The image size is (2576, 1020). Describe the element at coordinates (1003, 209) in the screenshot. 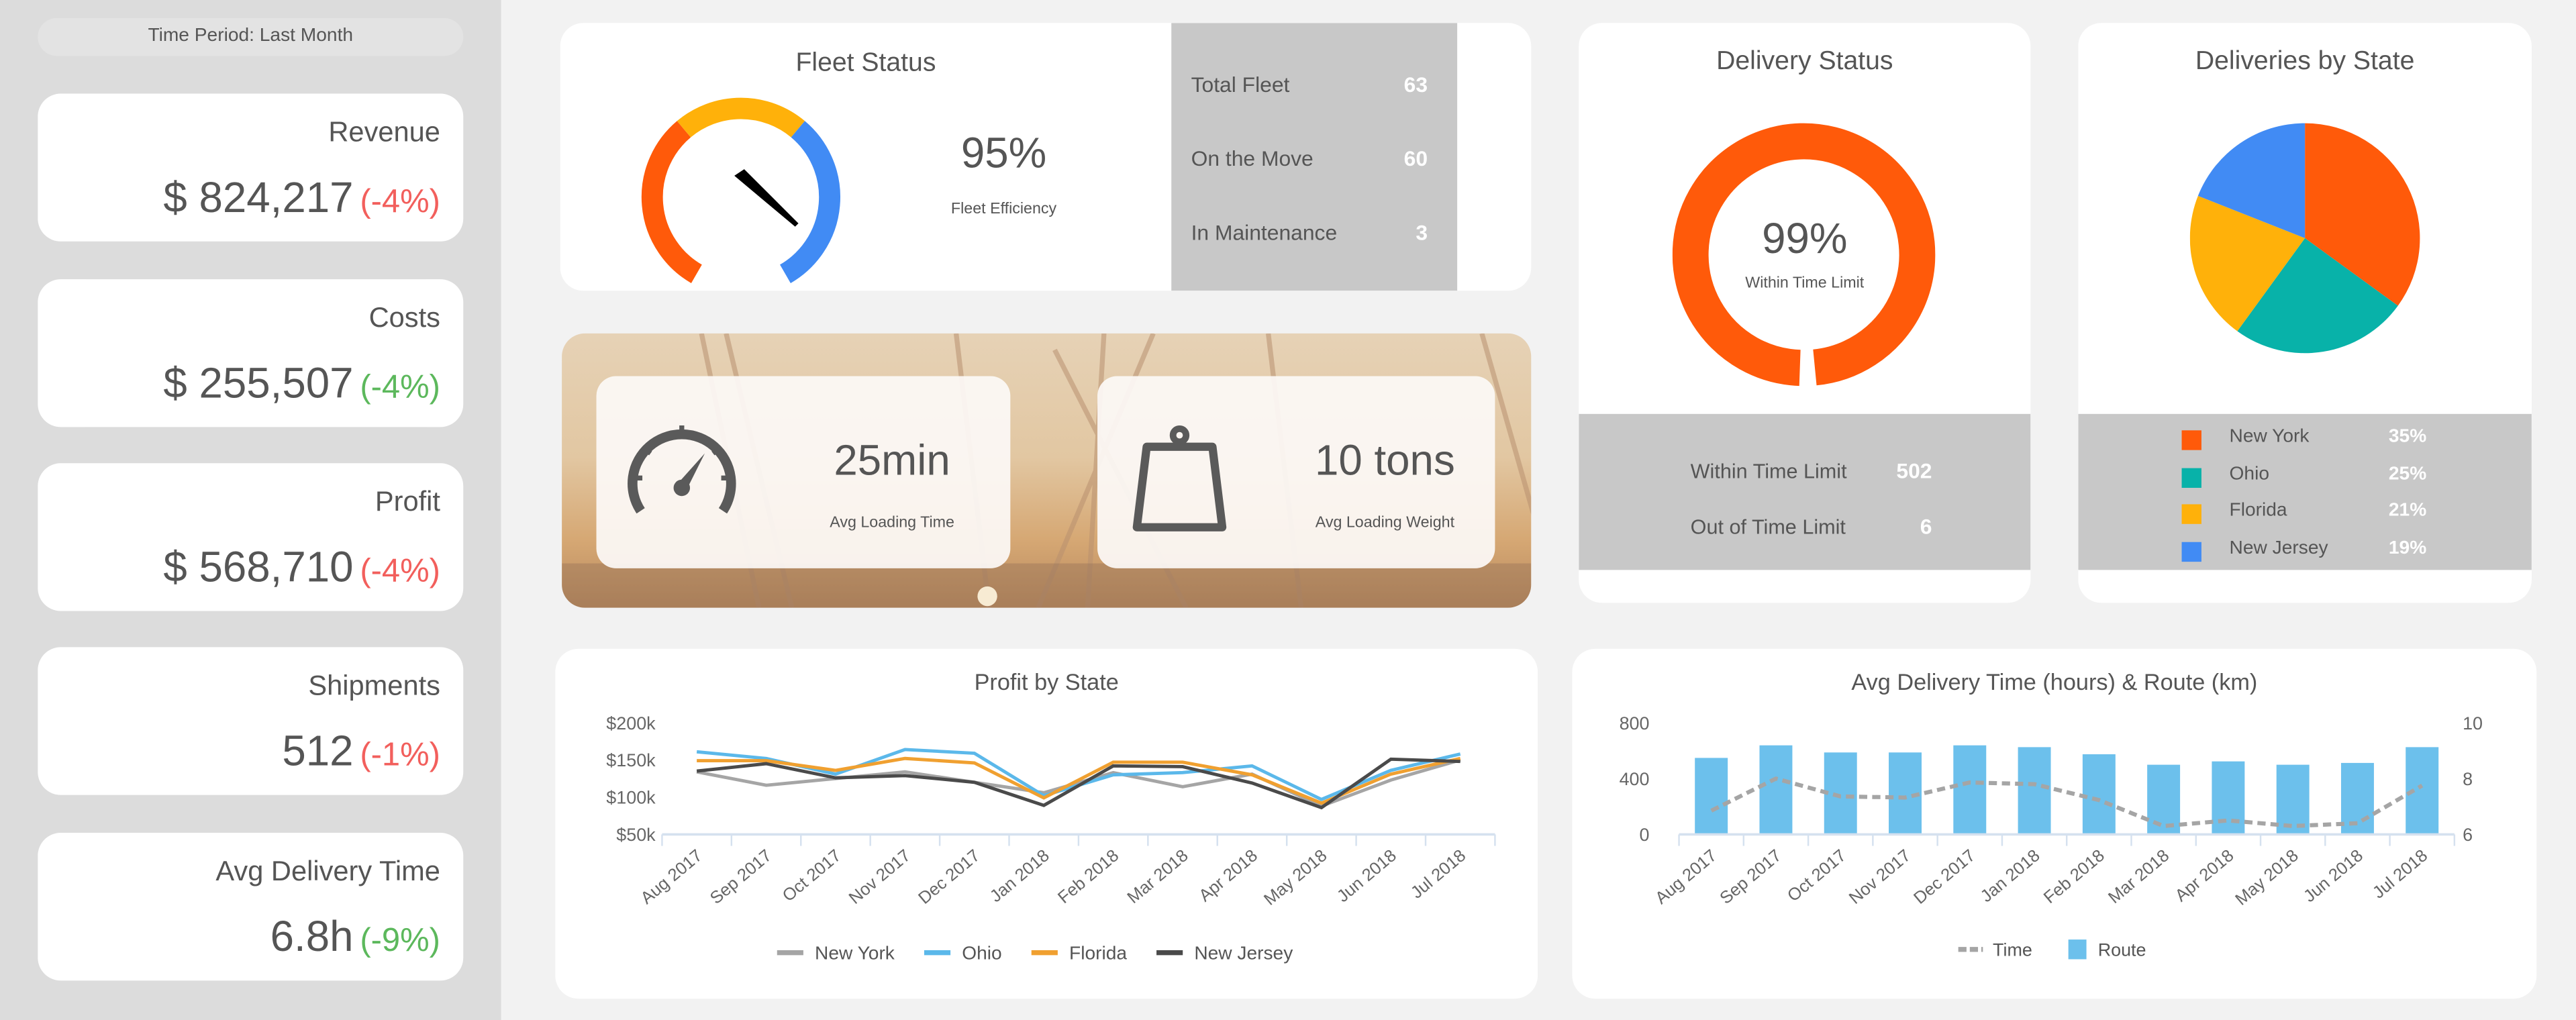

I see `fleet-efficiency-label: Fleet Efficiency` at that location.